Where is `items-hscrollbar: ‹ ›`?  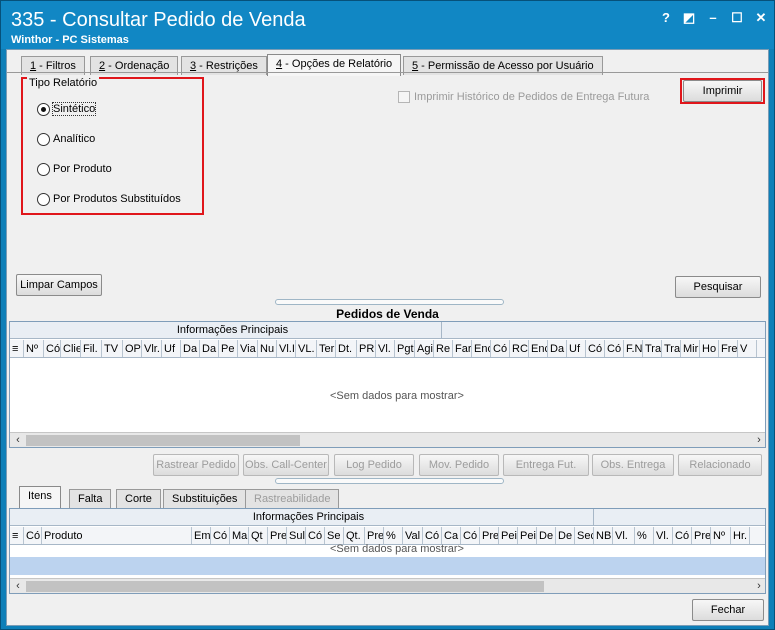 items-hscrollbar: ‹ › is located at coordinates (387, 585).